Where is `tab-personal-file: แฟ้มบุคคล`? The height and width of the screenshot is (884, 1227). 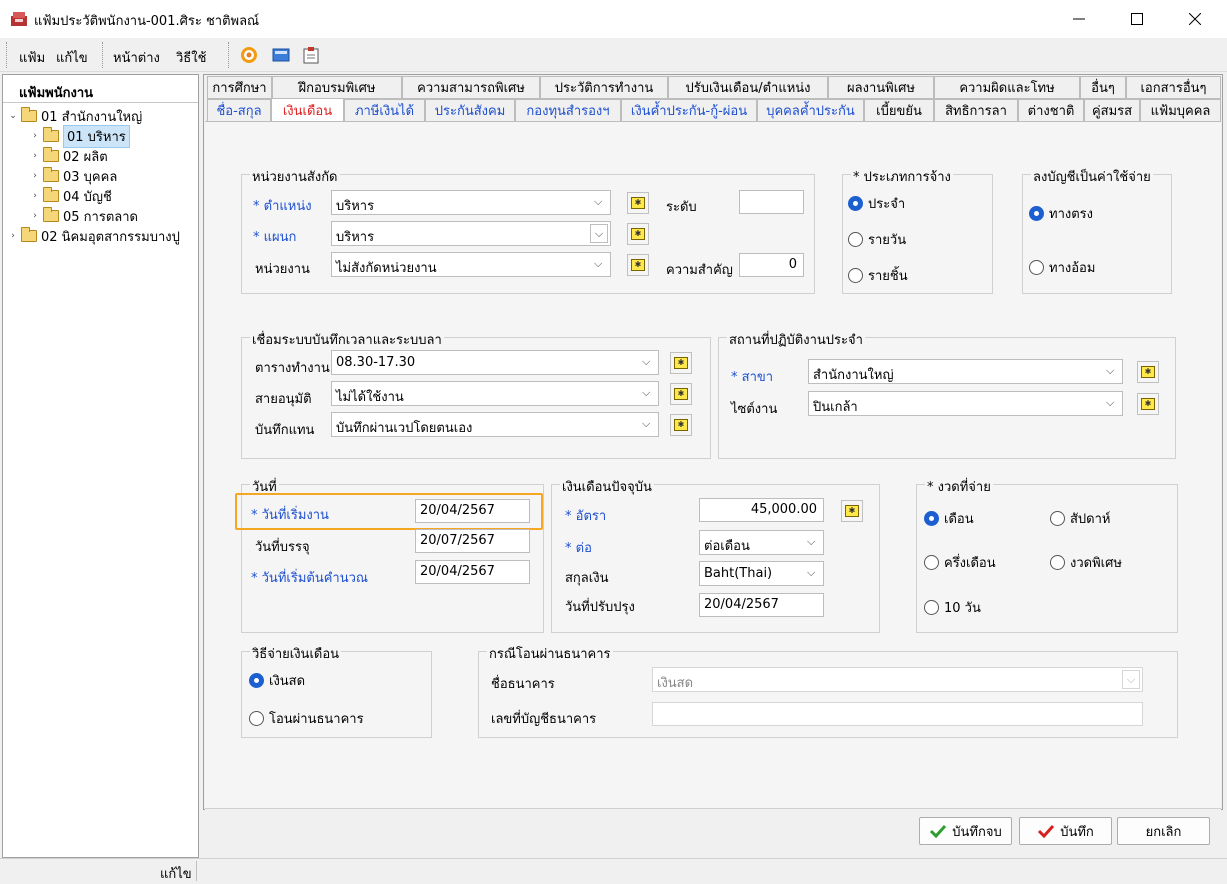 tab-personal-file: แฟ้มบุคคล is located at coordinates (1180, 110).